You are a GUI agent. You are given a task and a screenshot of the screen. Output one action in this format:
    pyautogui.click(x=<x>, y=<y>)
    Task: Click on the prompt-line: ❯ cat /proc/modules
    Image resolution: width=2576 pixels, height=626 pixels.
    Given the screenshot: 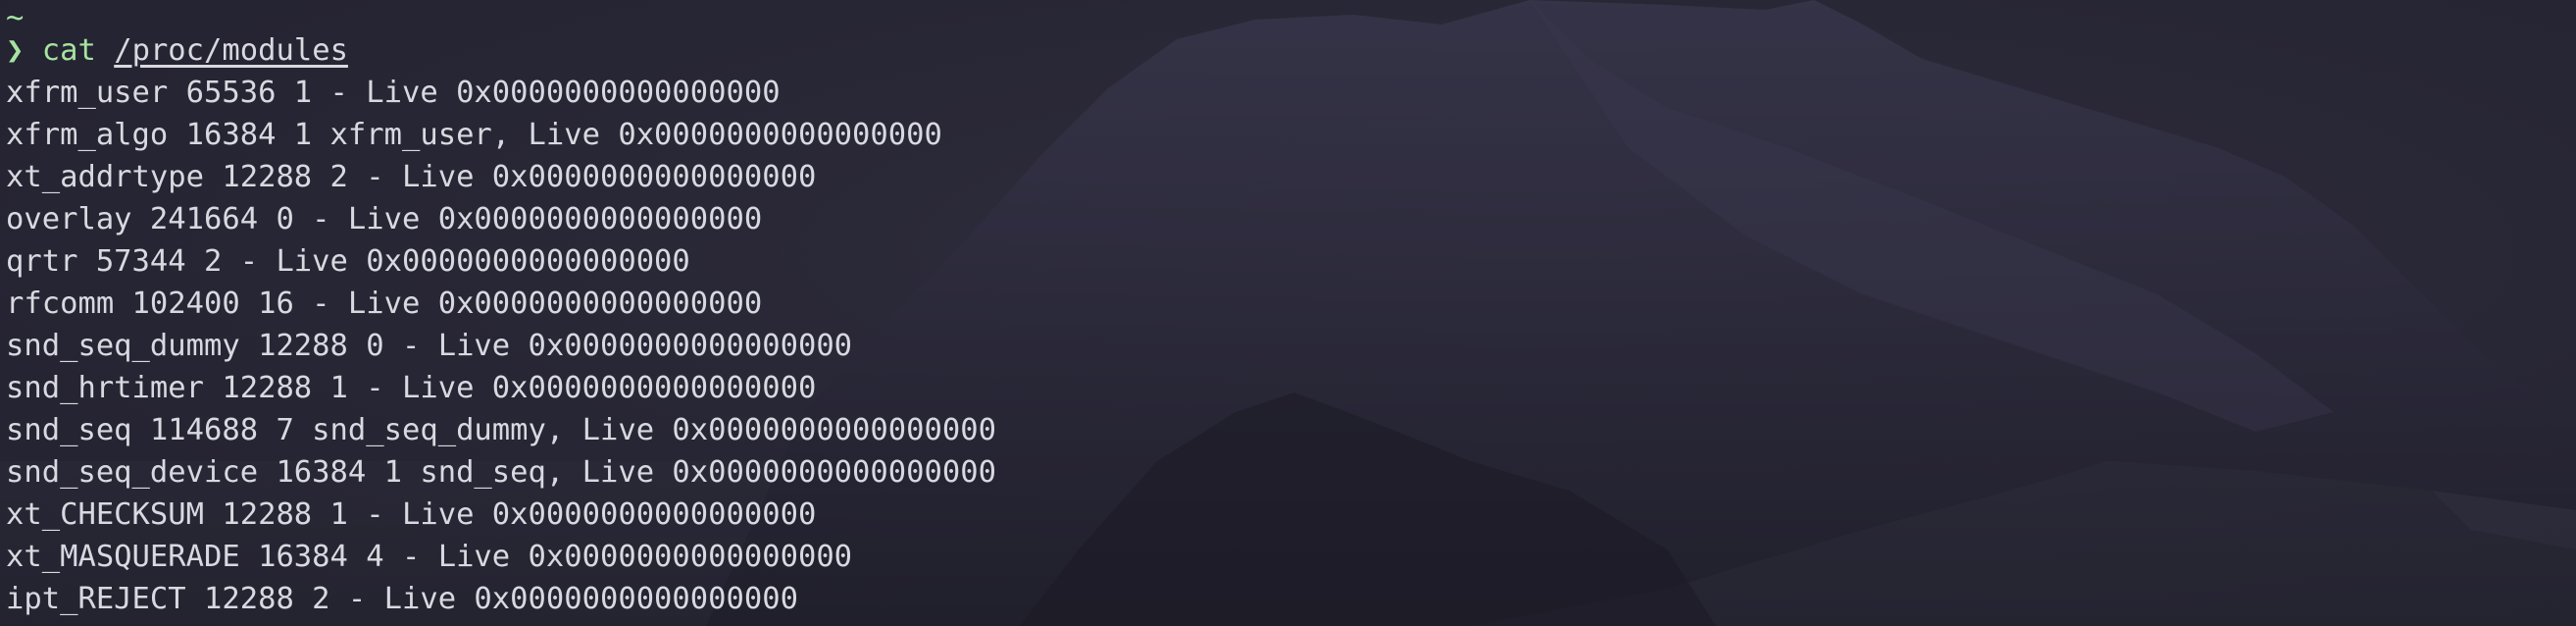 What is the action you would take?
    pyautogui.click(x=1291, y=51)
    